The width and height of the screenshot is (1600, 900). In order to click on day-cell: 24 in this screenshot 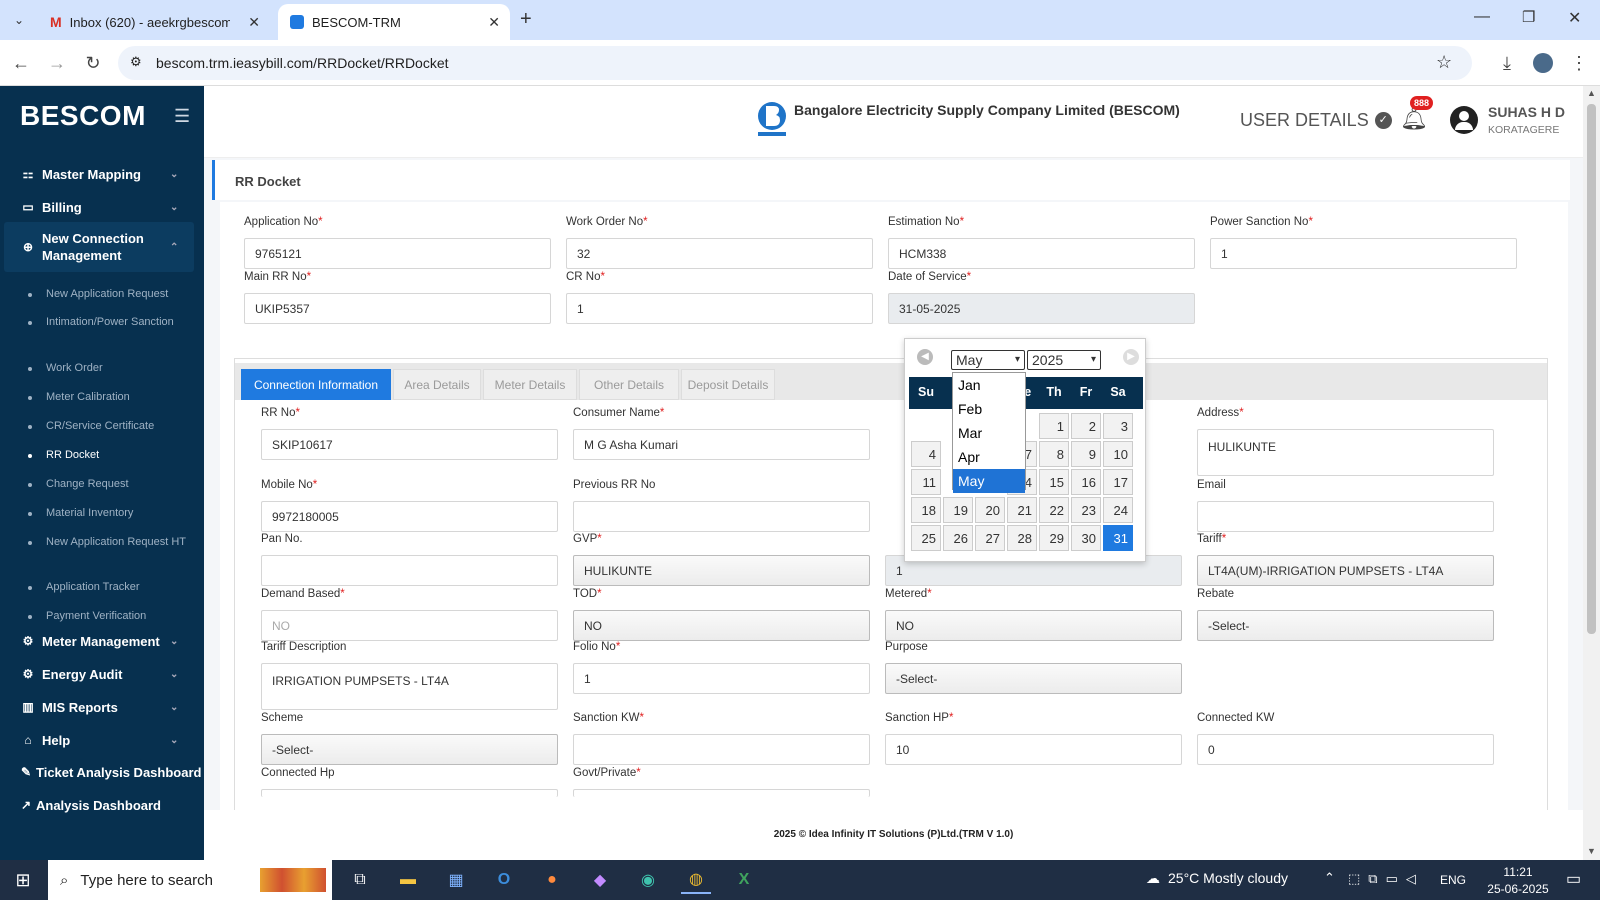, I will do `click(1118, 510)`.